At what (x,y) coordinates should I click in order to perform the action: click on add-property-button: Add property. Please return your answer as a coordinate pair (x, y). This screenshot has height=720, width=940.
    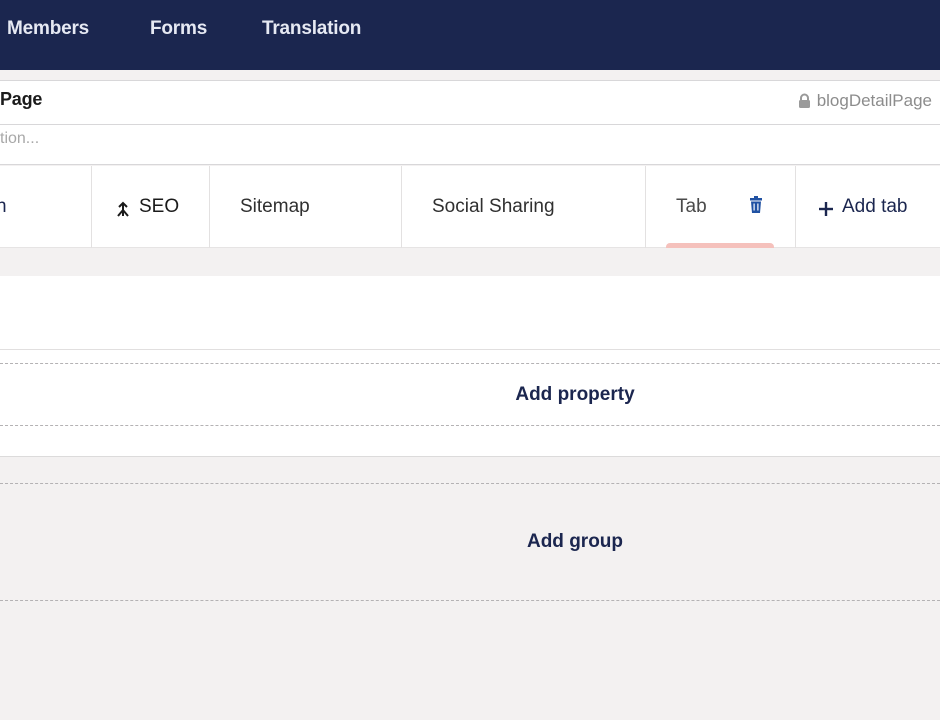
    Looking at the image, I should click on (470, 394).